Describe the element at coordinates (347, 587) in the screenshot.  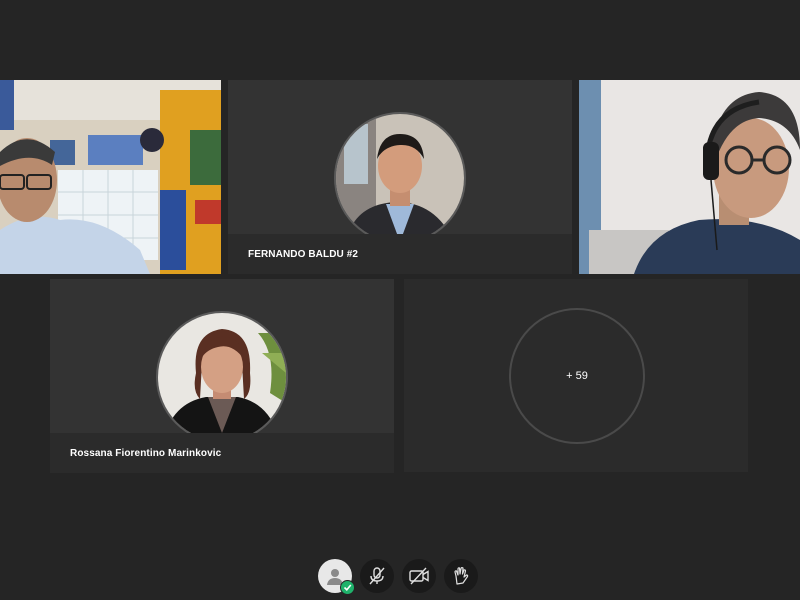
I see `check-icon` at that location.